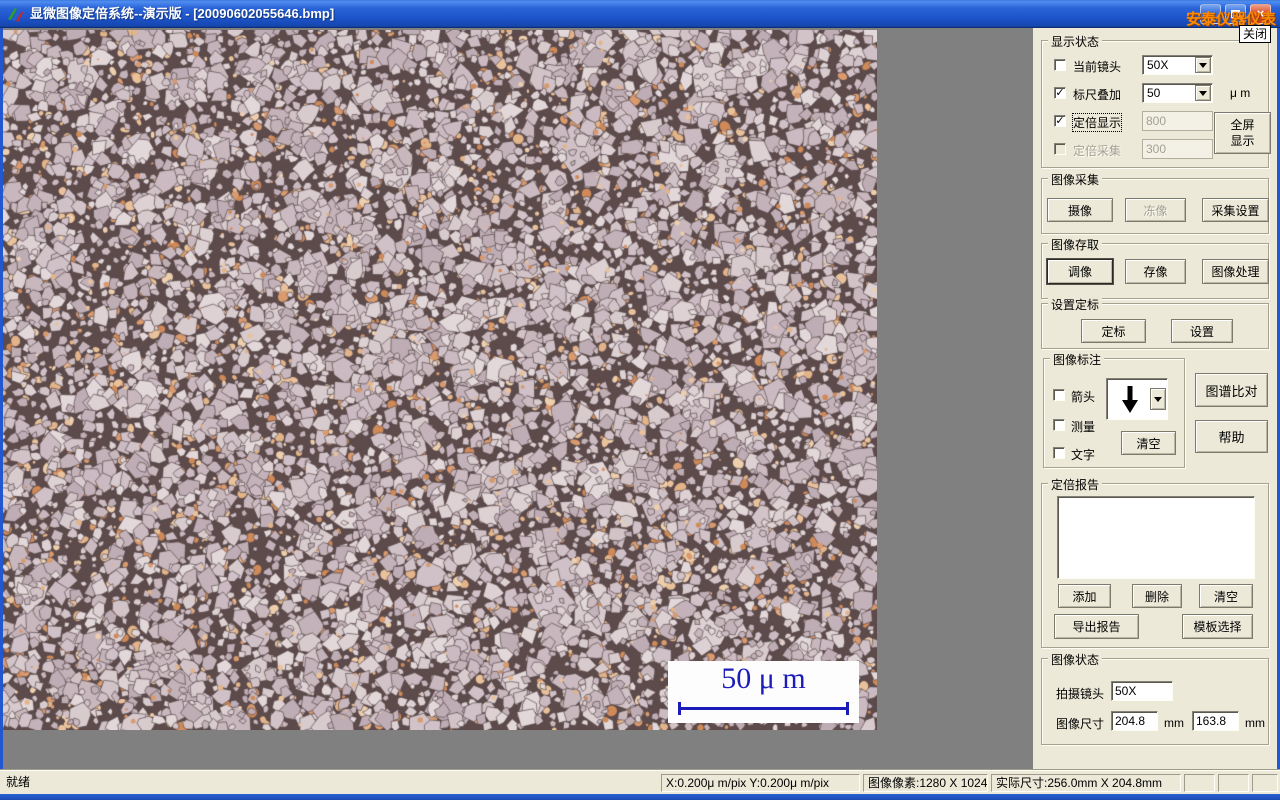 The width and height of the screenshot is (1280, 800). I want to click on close-tooltip: 关闭, so click(1255, 34).